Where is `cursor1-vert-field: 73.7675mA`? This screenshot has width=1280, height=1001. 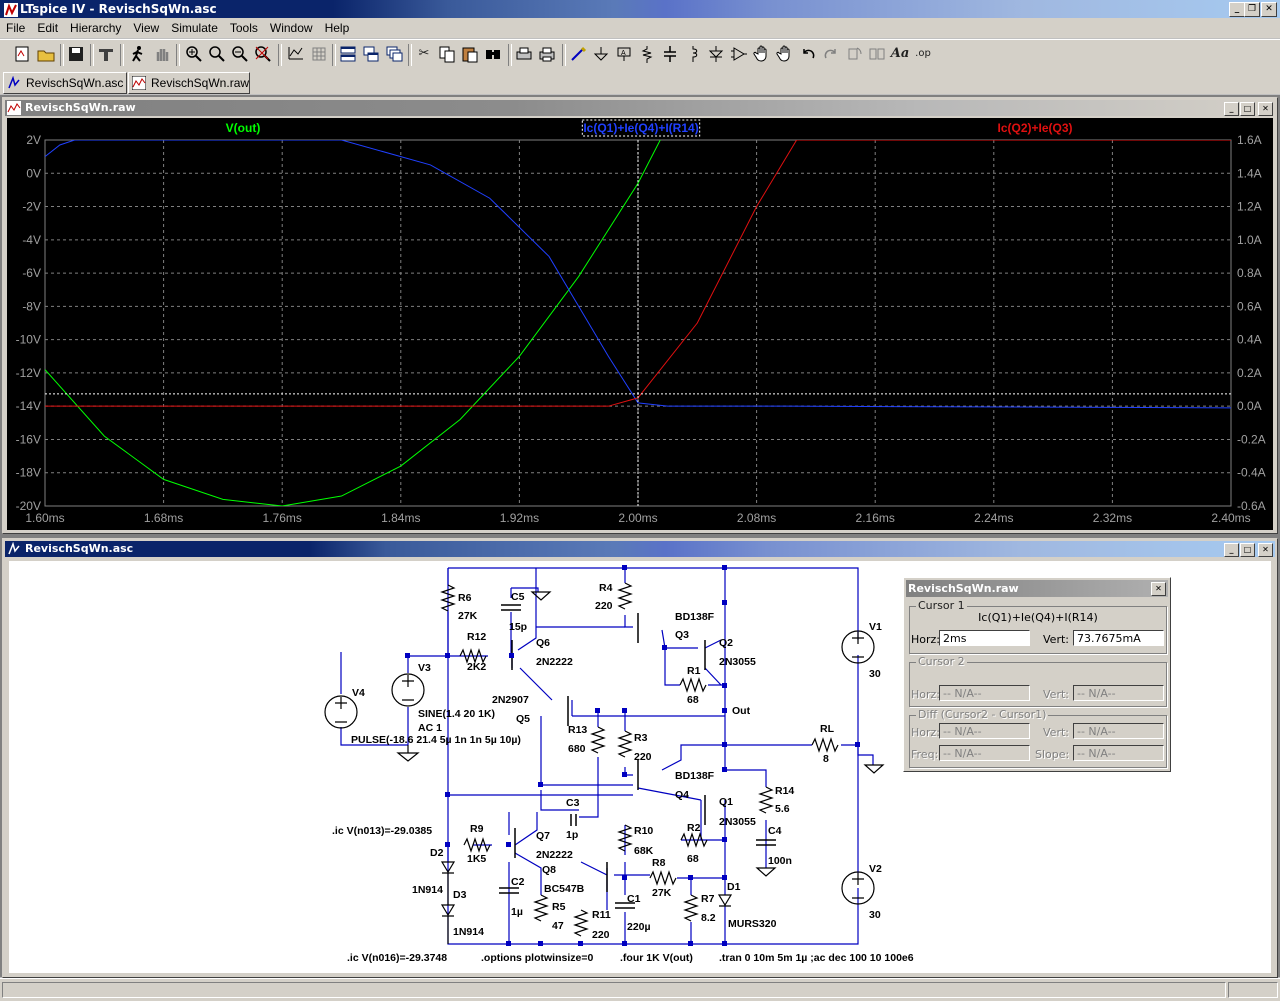 cursor1-vert-field: 73.7675mA is located at coordinates (1118, 638).